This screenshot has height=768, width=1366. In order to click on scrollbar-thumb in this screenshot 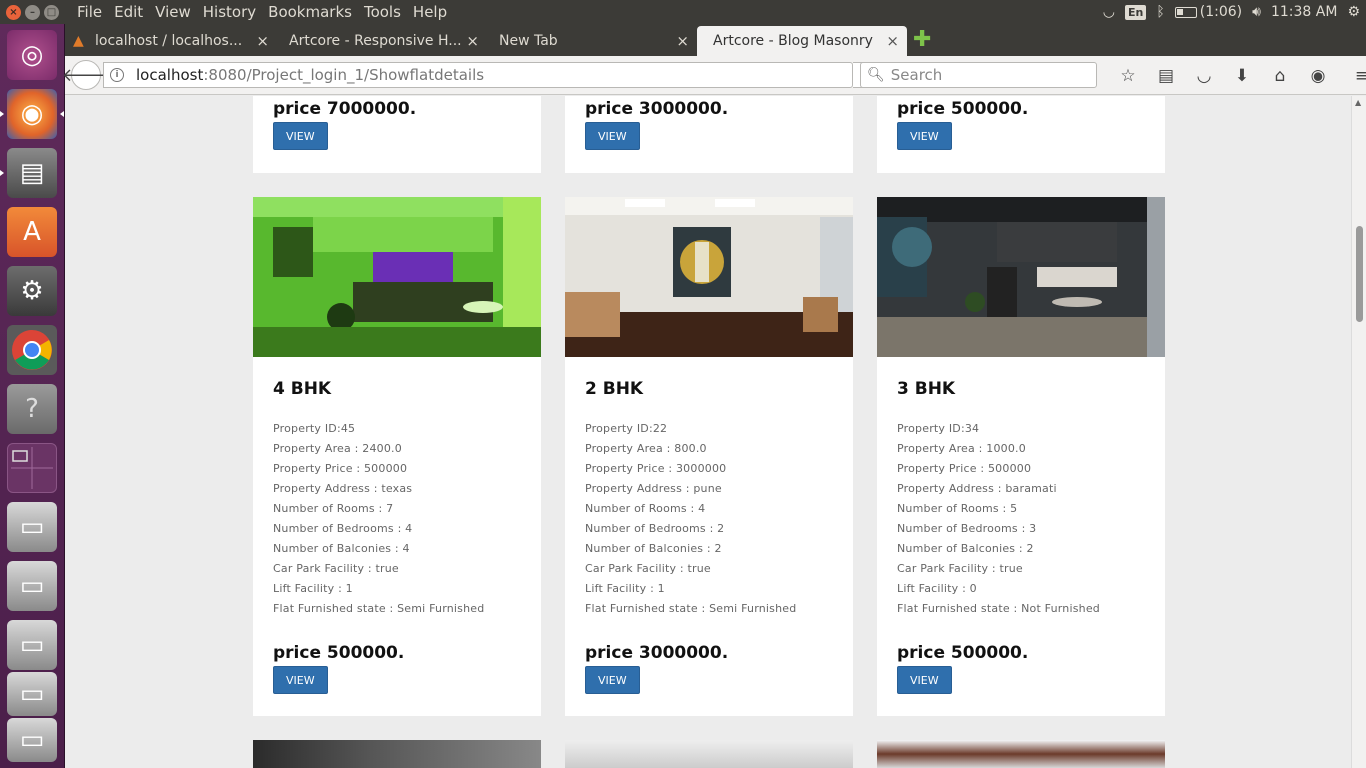, I will do `click(1359, 274)`.